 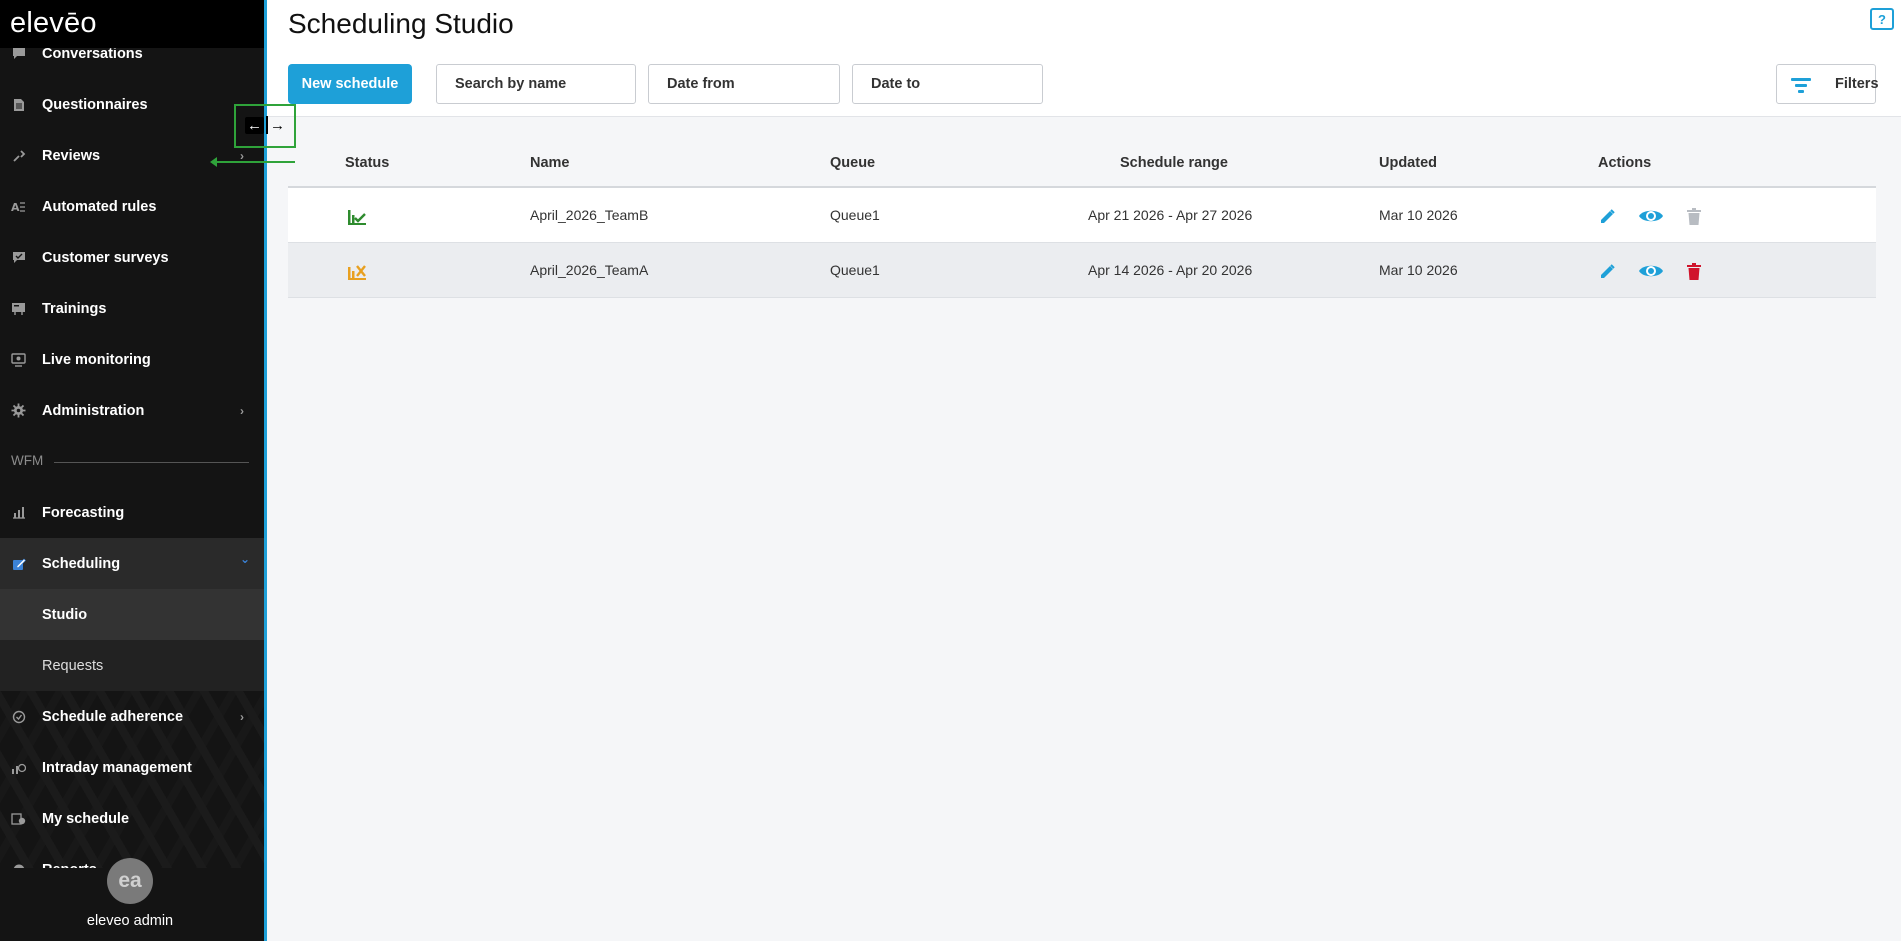 What do you see at coordinates (18, 767) in the screenshot?
I see `intraday-icon` at bounding box center [18, 767].